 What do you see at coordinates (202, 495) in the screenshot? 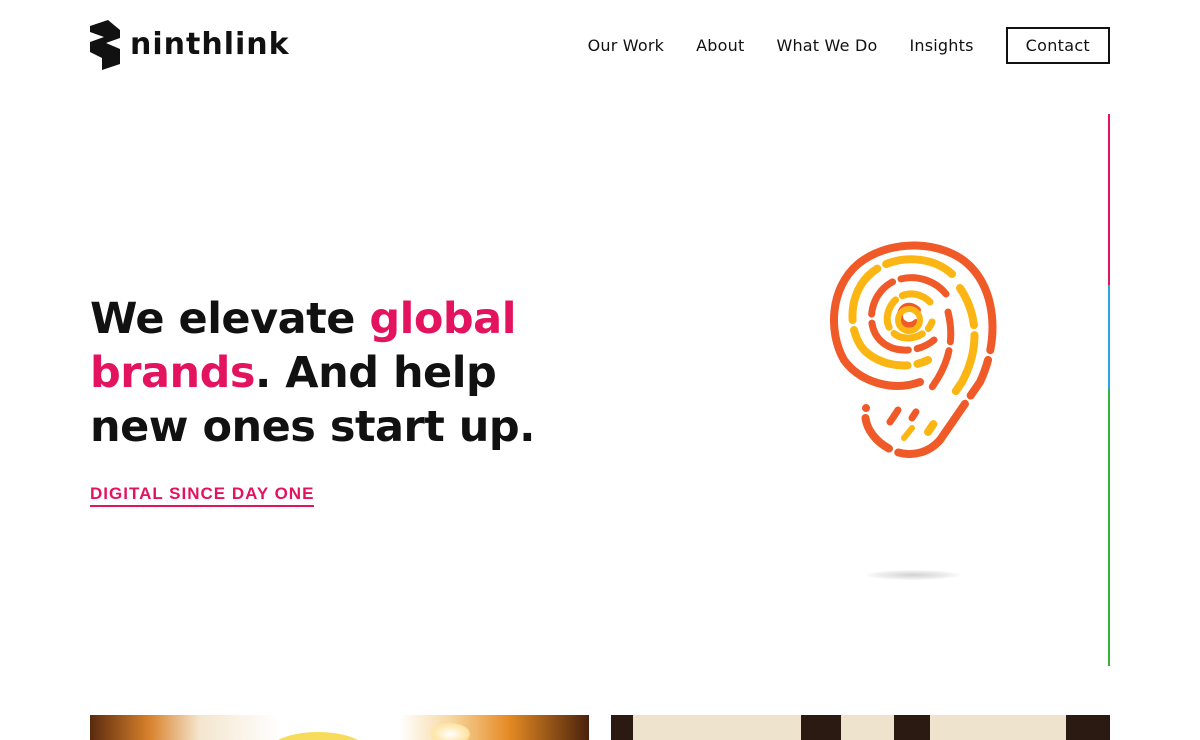
I see `digital-since-day-one-link: DIGITAL SINCE DAY ONE` at bounding box center [202, 495].